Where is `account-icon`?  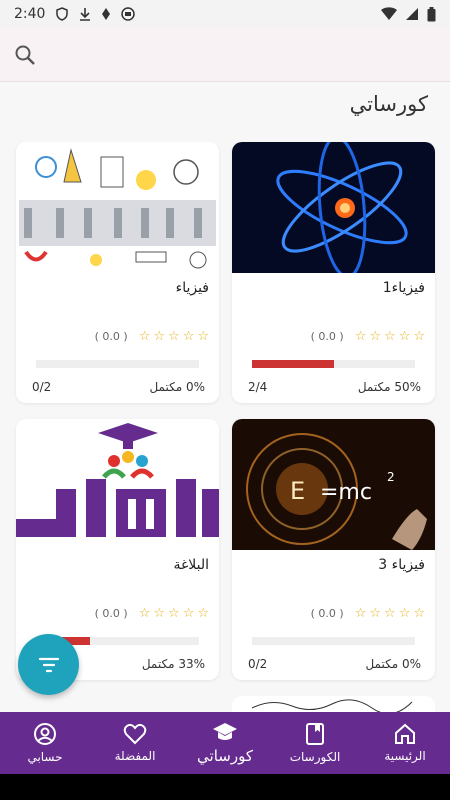
account-icon is located at coordinates (45, 734).